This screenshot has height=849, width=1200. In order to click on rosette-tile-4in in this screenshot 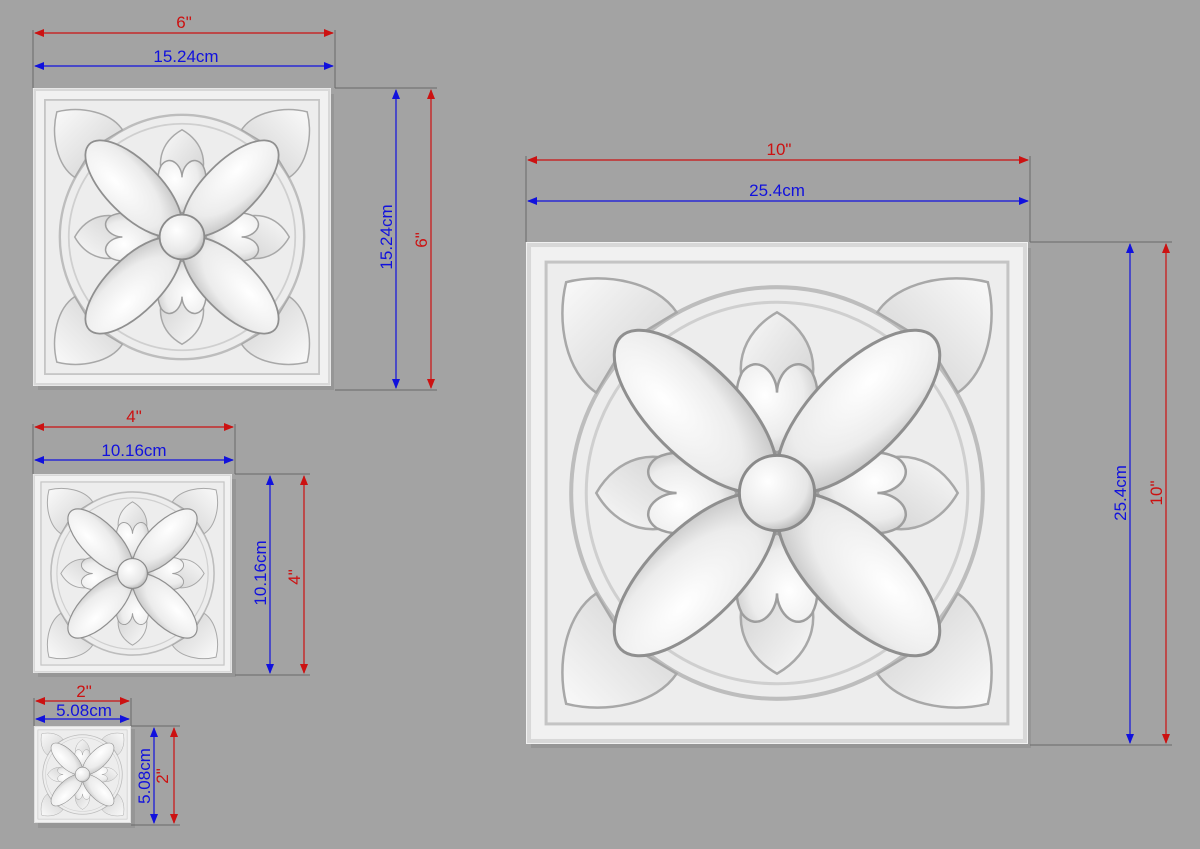, I will do `click(132, 573)`.